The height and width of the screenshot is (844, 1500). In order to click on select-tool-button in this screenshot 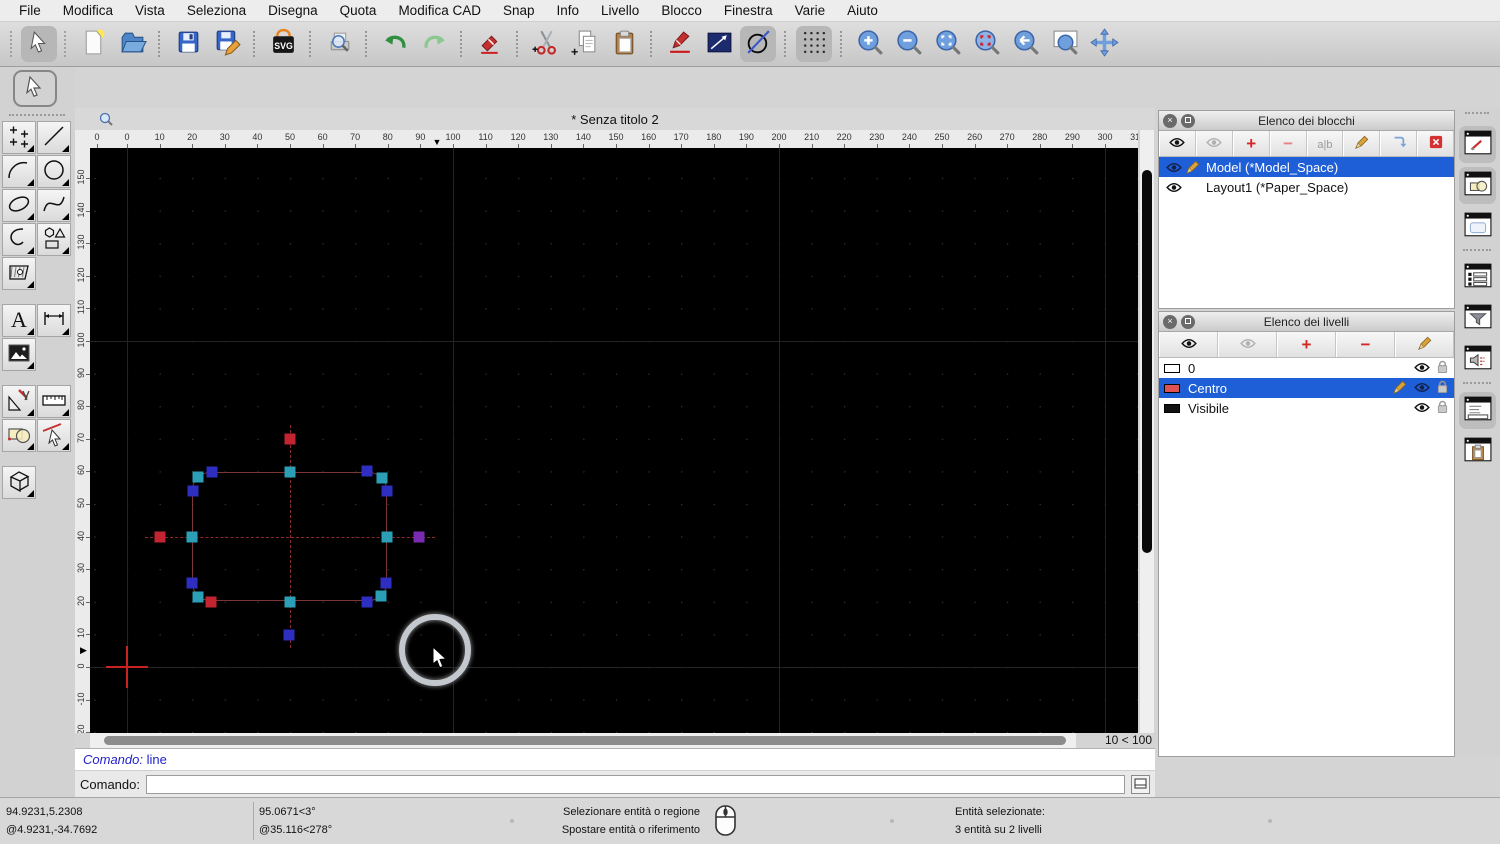, I will do `click(35, 88)`.